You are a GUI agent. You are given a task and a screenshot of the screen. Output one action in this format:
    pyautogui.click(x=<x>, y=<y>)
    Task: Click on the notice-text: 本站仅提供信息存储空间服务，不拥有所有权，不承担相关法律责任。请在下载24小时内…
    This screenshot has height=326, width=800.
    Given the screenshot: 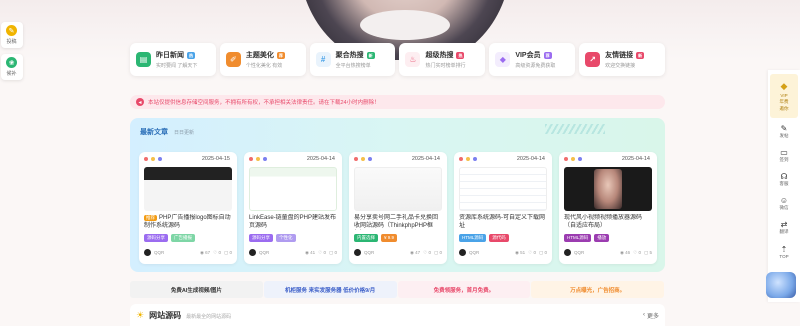 What is the action you would take?
    pyautogui.click(x=264, y=103)
    